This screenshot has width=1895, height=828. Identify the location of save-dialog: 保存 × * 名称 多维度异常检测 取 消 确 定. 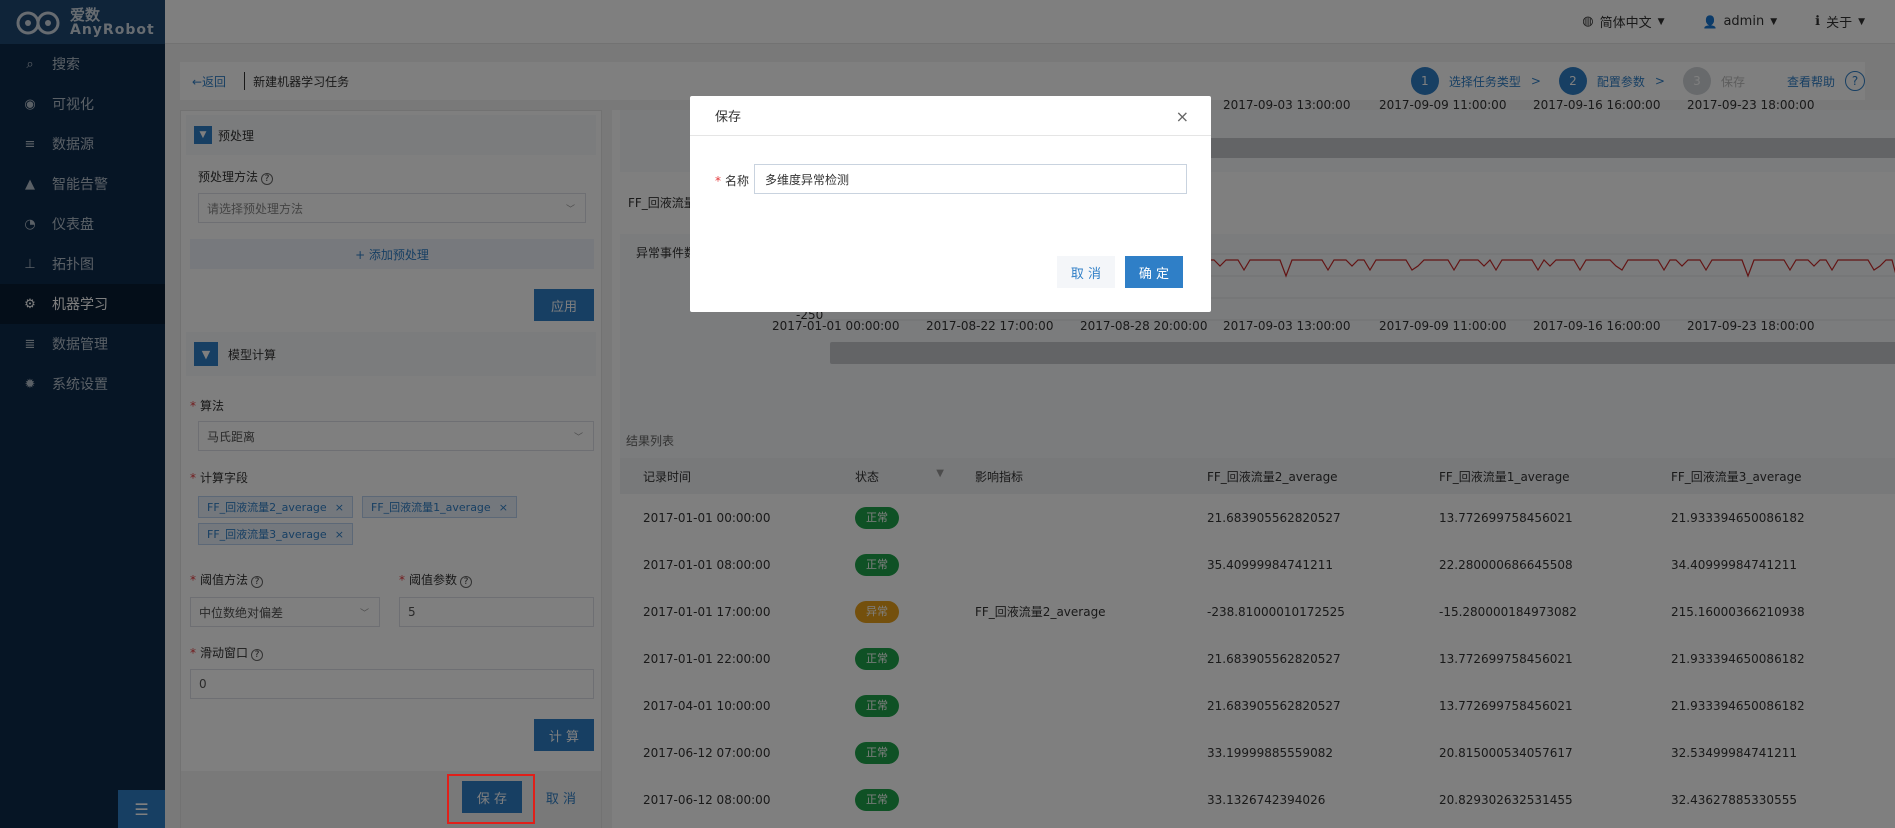
(950, 204).